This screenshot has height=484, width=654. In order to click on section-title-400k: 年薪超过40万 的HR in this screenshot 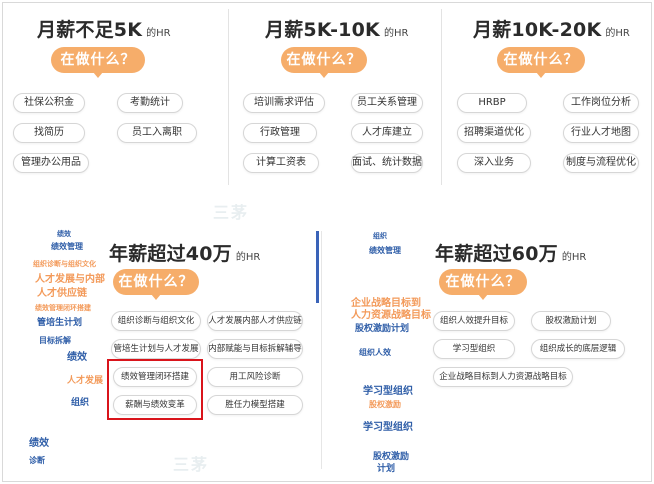, I will do `click(184, 252)`.